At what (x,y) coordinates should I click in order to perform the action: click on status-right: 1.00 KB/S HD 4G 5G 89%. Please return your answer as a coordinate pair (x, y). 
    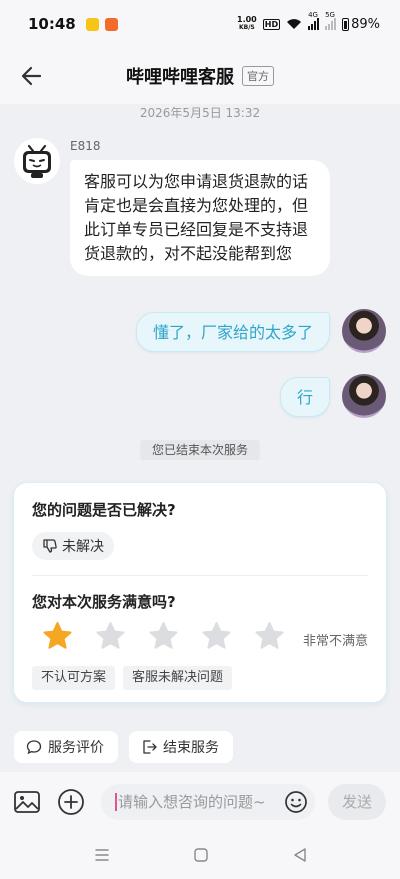
    Looking at the image, I should click on (308, 21).